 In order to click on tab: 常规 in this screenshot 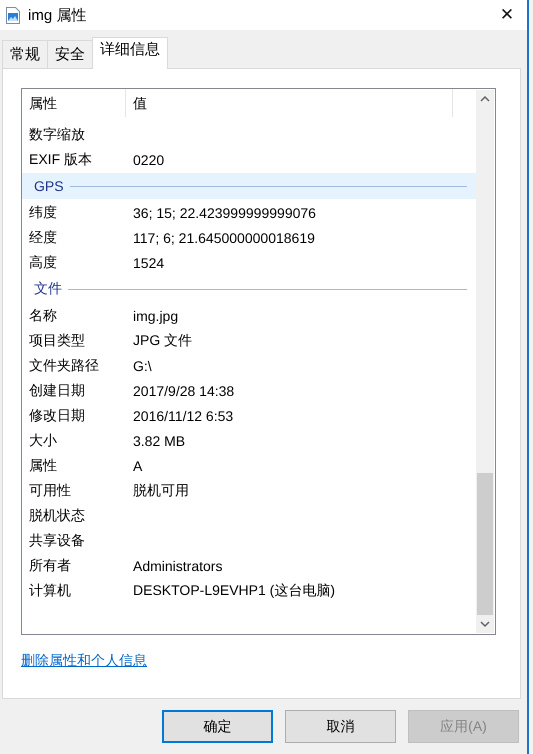, I will do `click(25, 54)`.